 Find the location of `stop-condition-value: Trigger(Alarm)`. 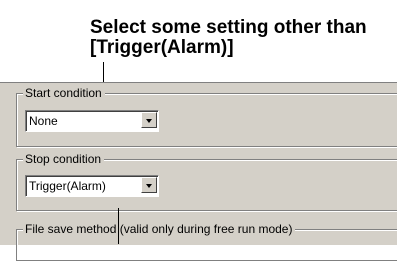

stop-condition-value: Trigger(Alarm) is located at coordinates (67, 186).